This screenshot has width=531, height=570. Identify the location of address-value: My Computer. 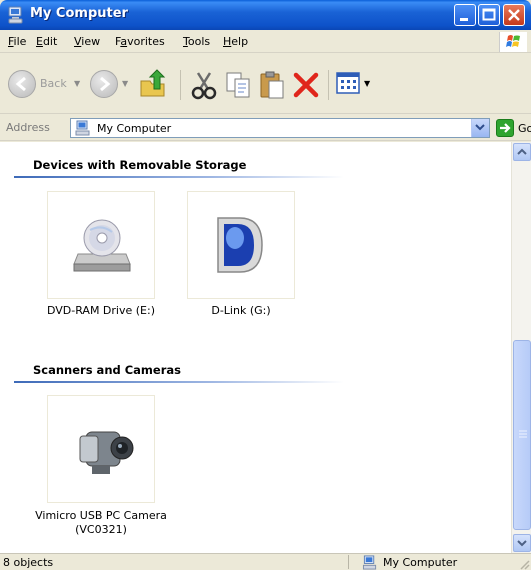
(134, 128).